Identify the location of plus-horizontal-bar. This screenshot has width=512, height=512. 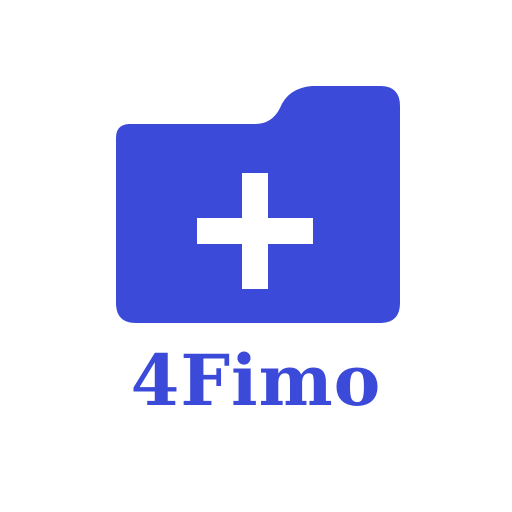
(255, 231).